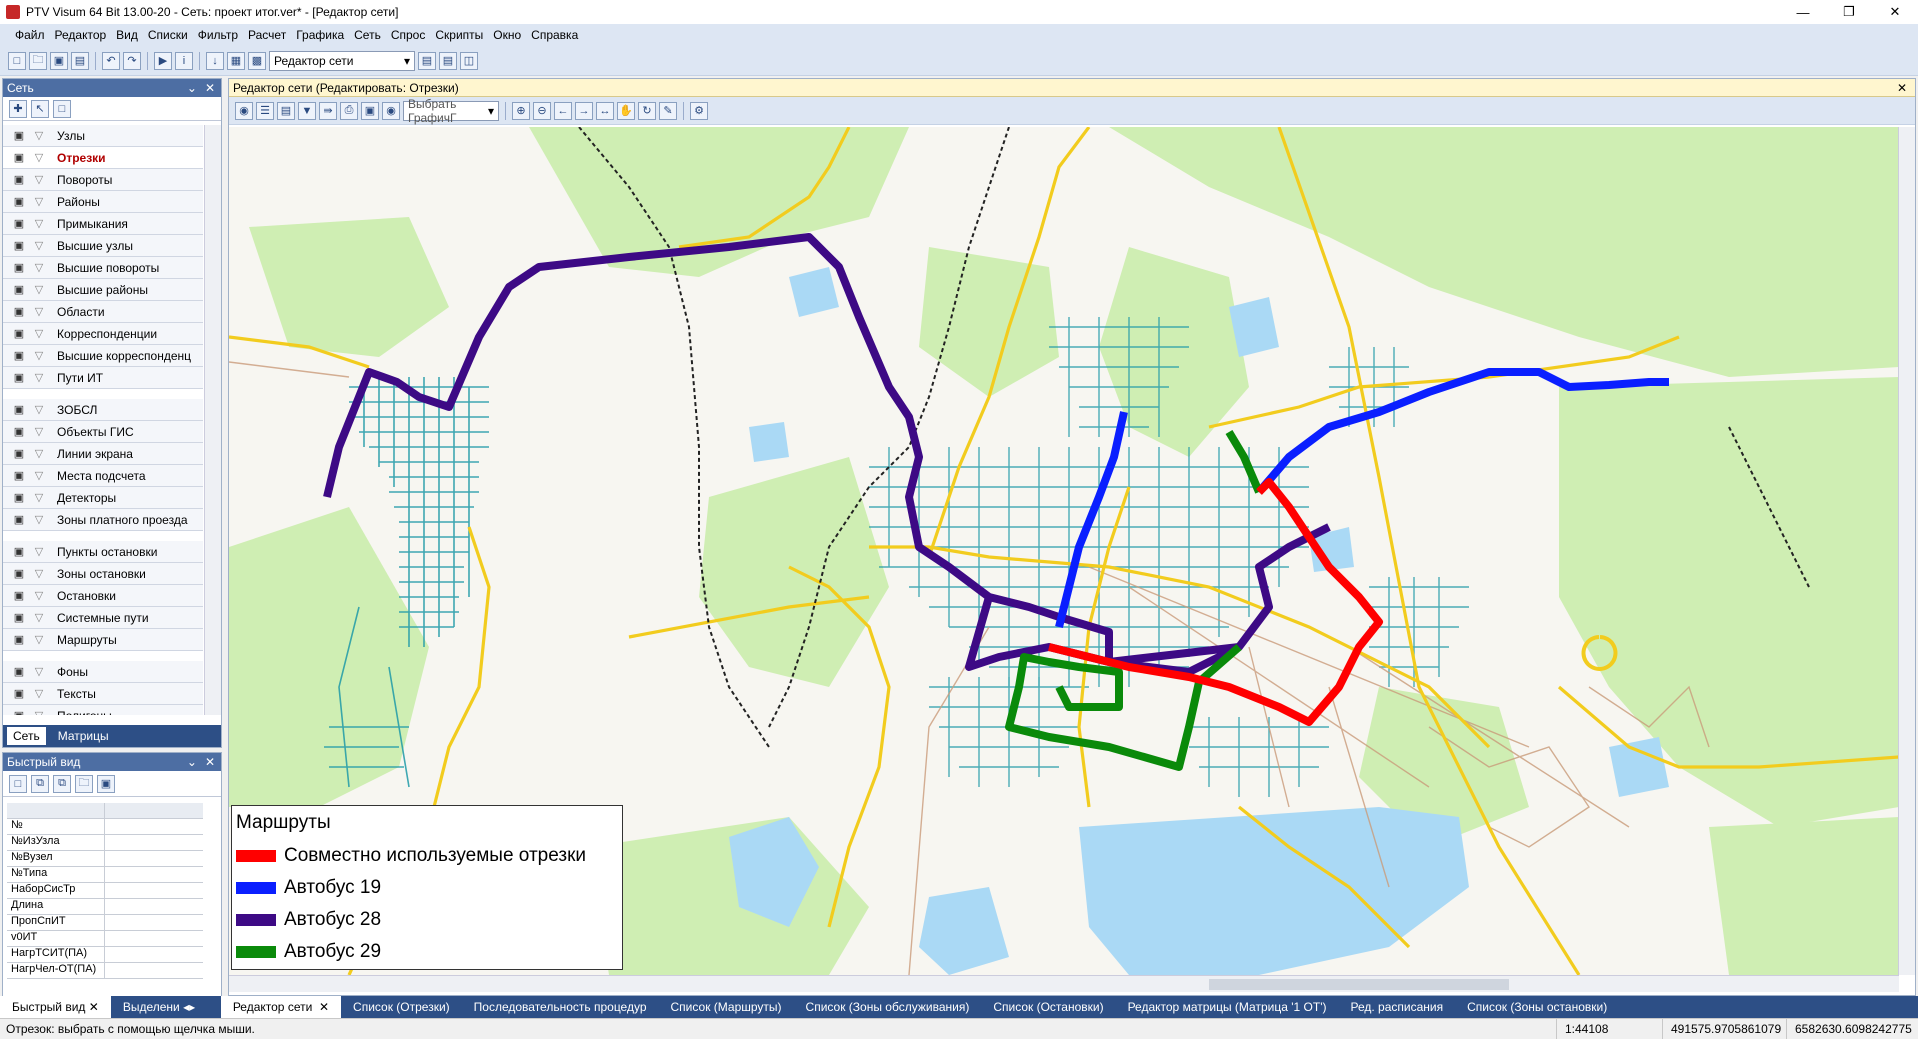  Describe the element at coordinates (103, 180) in the screenshot. I see `network-item: ▣ ▽ Повороты` at that location.